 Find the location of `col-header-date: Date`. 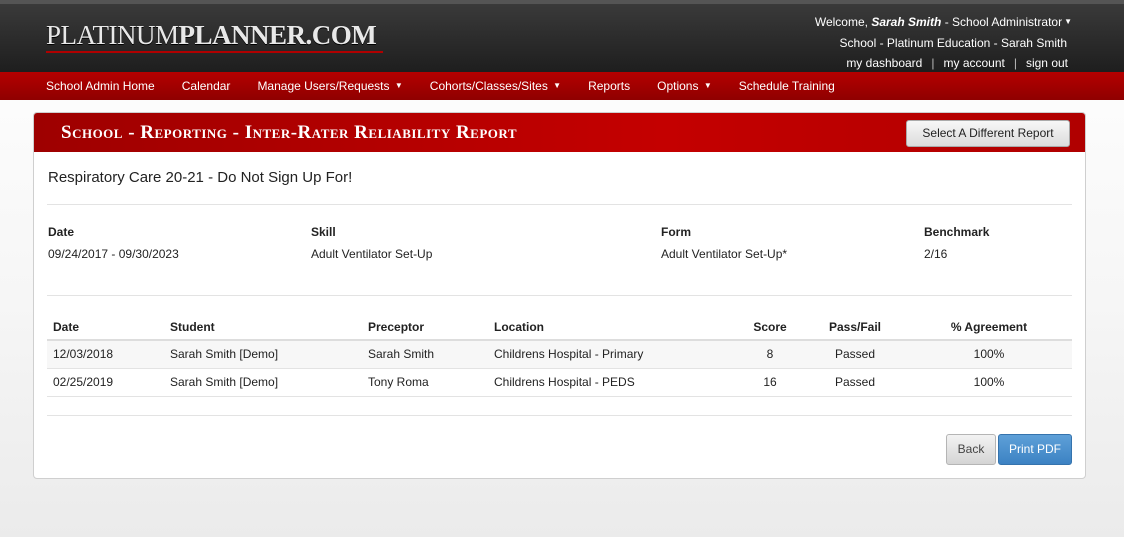

col-header-date: Date is located at coordinates (105, 328).